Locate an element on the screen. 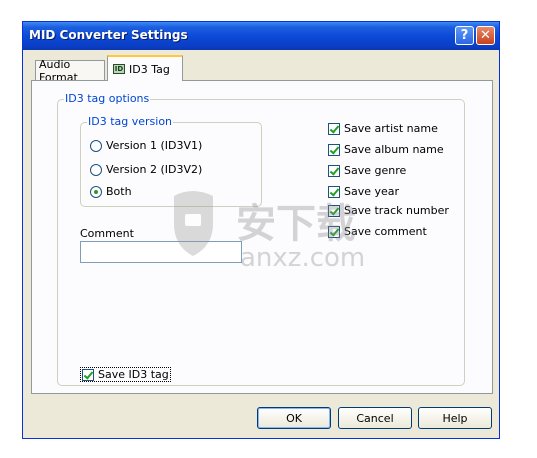 This screenshot has width=537, height=458. cancel-button: Cancel is located at coordinates (375, 418).